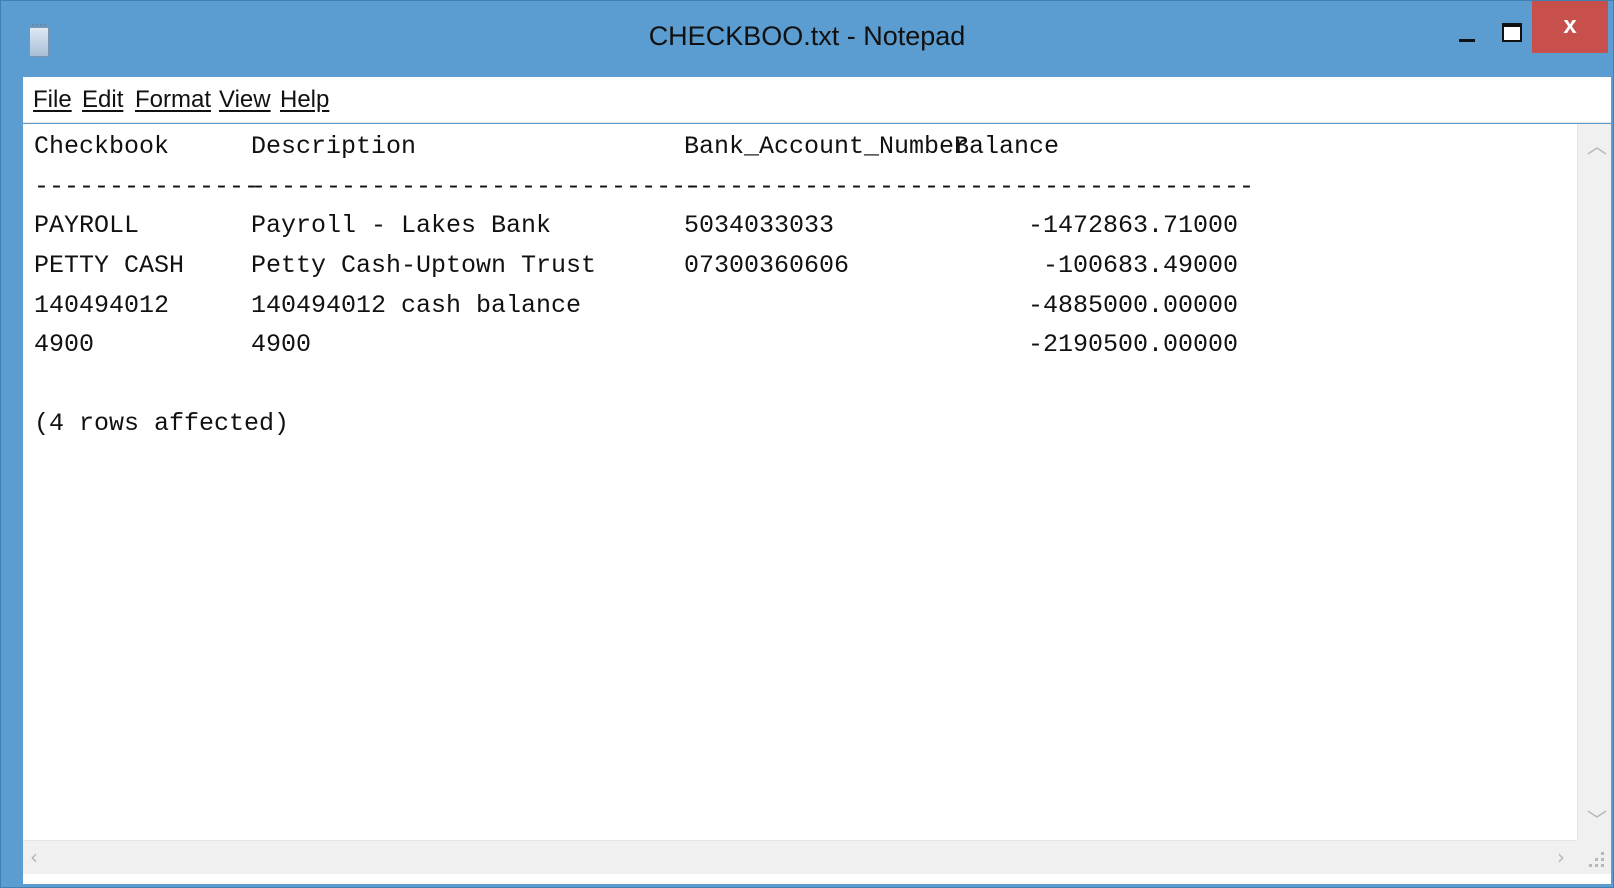 The height and width of the screenshot is (888, 1614). I want to click on cell-balance: -1472863.71000, so click(1132, 225).